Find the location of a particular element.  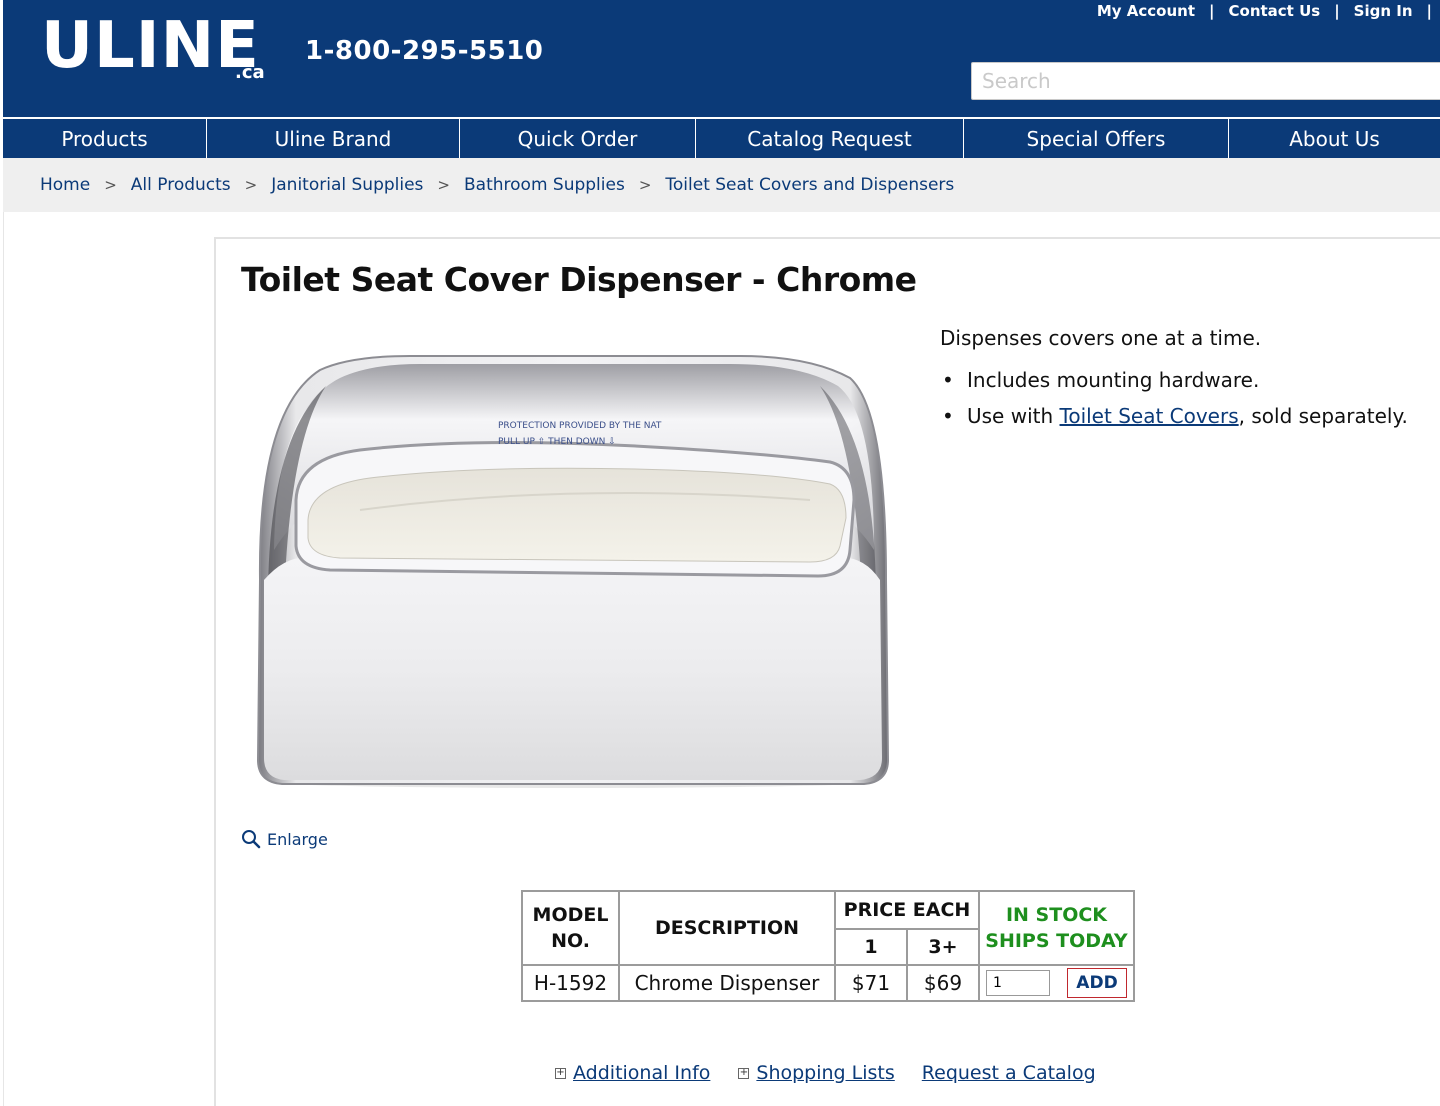

search-input is located at coordinates (1206, 81).